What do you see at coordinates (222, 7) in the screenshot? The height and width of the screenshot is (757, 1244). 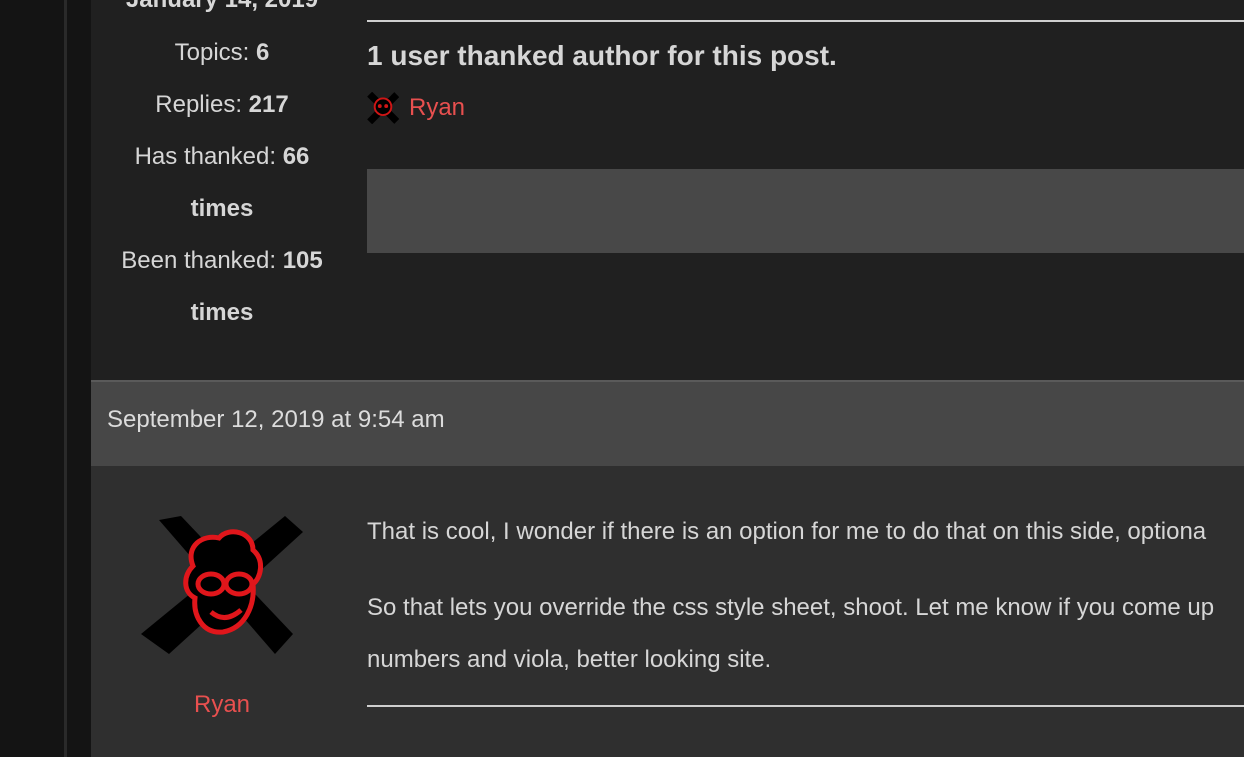 I see `author-registered-date: January 14, 2019` at bounding box center [222, 7].